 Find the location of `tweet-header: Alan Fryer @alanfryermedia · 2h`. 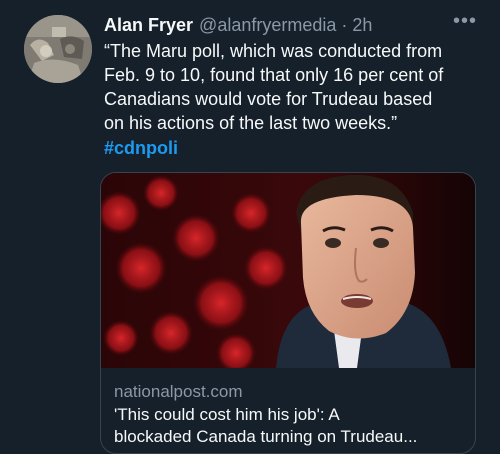

tweet-header: Alan Fryer @alanfryermedia · 2h is located at coordinates (238, 25).